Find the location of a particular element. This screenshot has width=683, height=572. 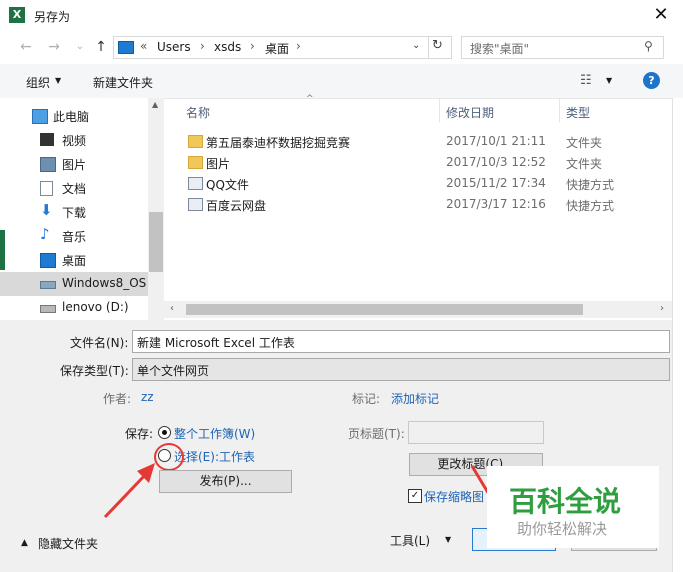

close-icon: ✕ is located at coordinates (661, 15).